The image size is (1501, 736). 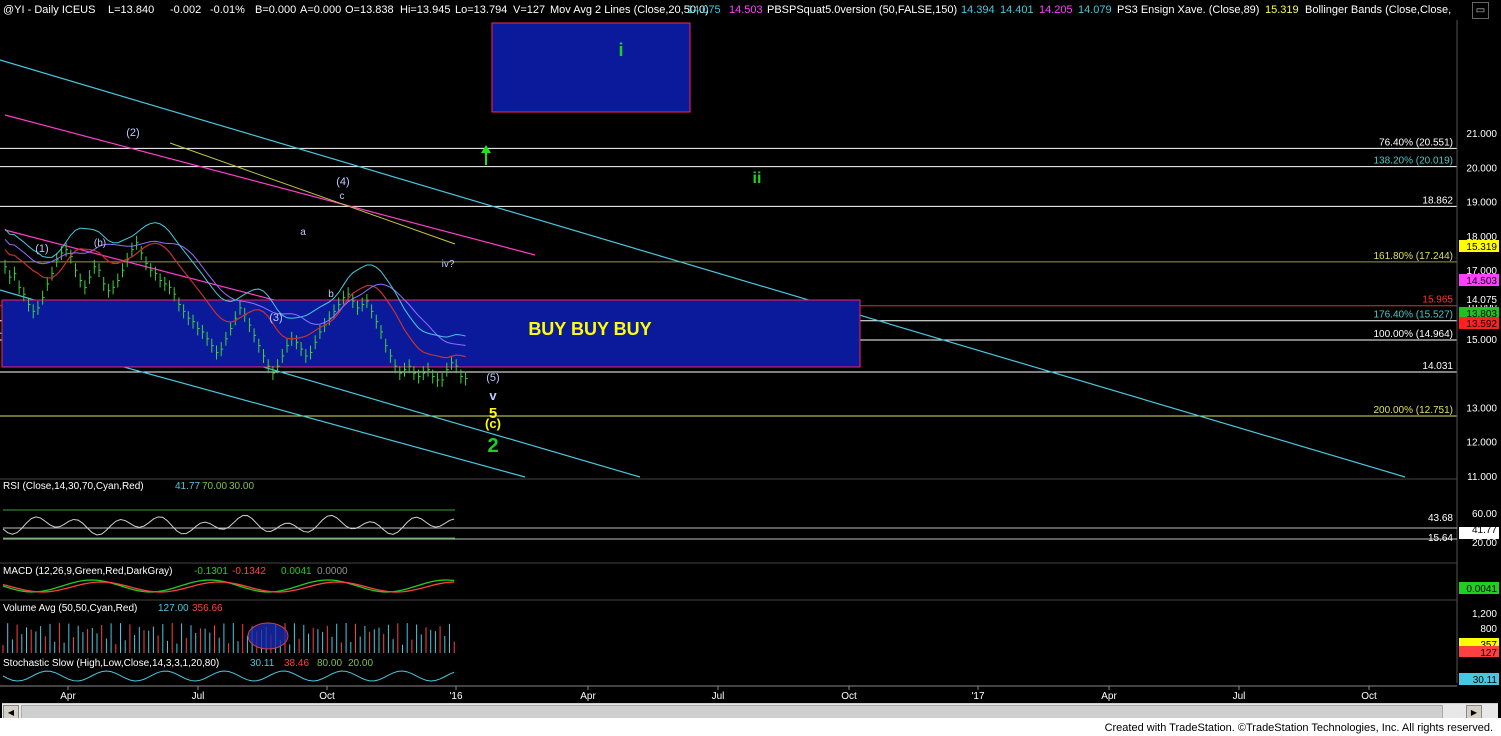 I want to click on low: Lo=13.794, so click(x=481, y=10).